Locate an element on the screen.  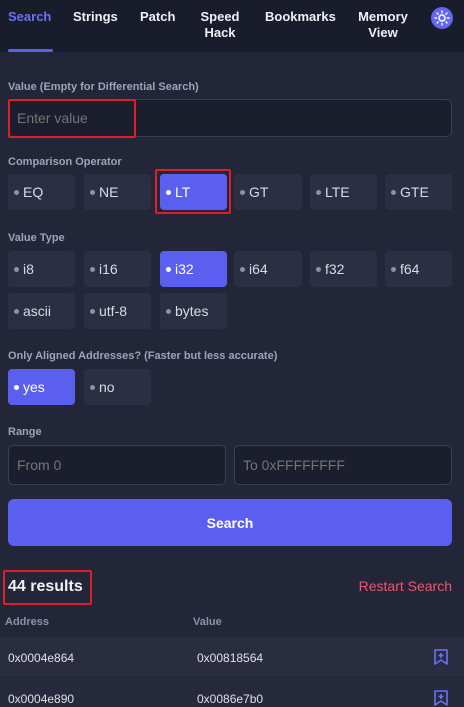
tab-bookmarks: Bookmarks is located at coordinates (300, 17).